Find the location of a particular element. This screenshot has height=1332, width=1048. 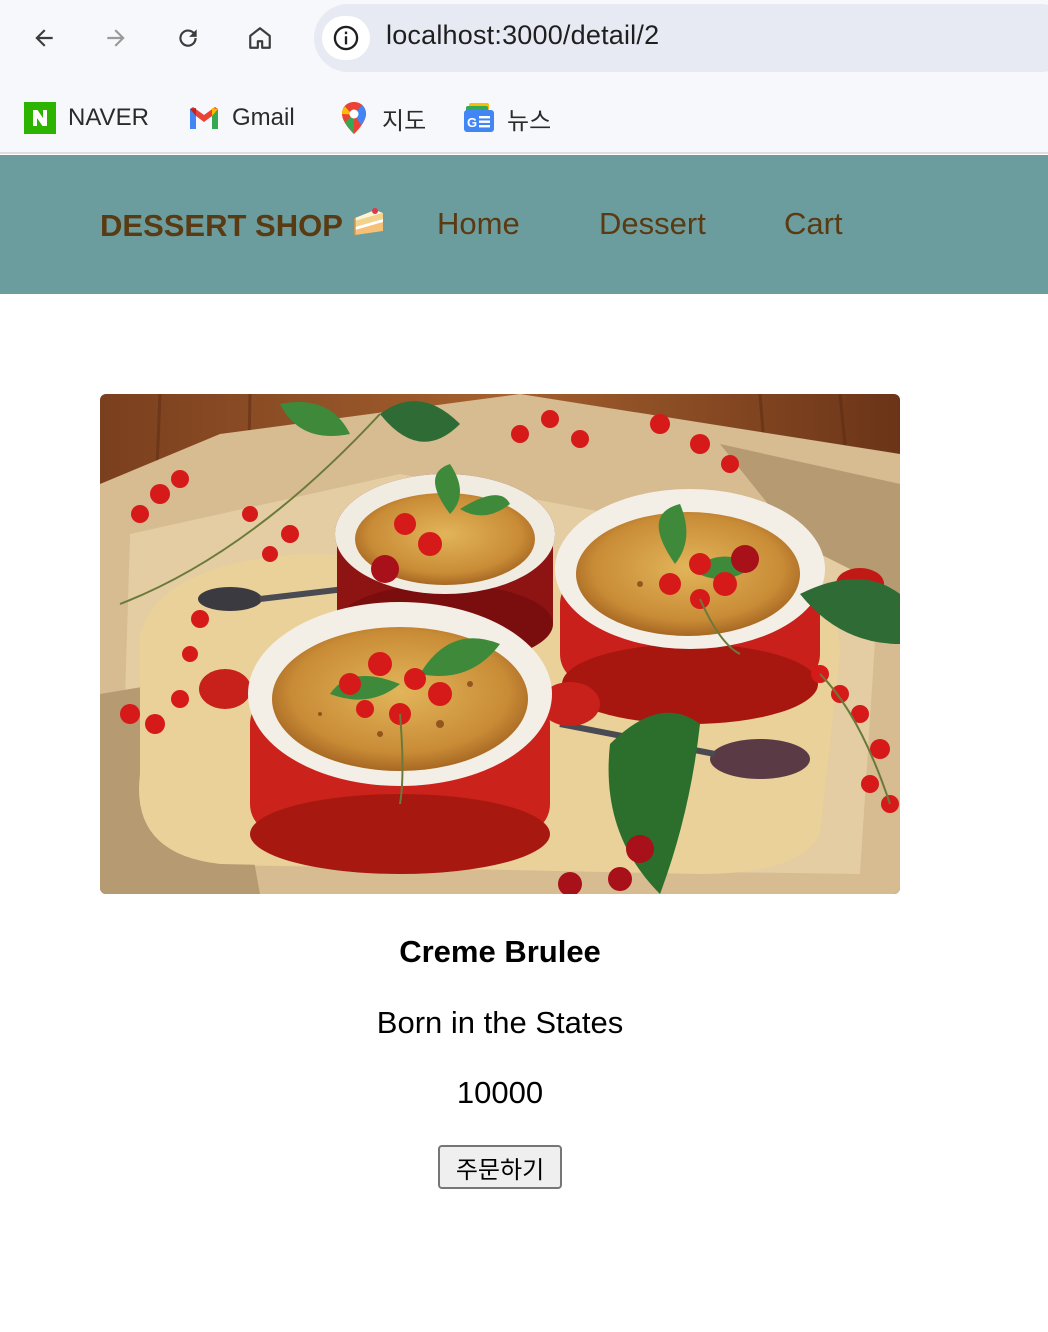

info-icon is located at coordinates (346, 38).